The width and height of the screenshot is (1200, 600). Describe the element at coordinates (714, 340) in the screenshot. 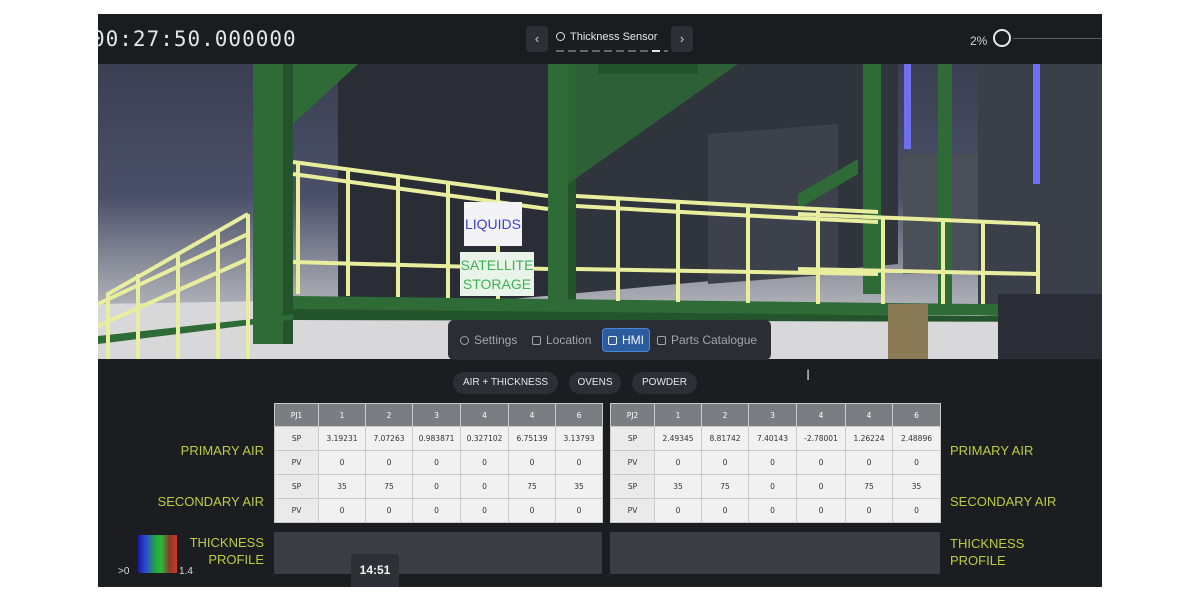

I see `tab-parts-label: Parts Catalogue` at that location.